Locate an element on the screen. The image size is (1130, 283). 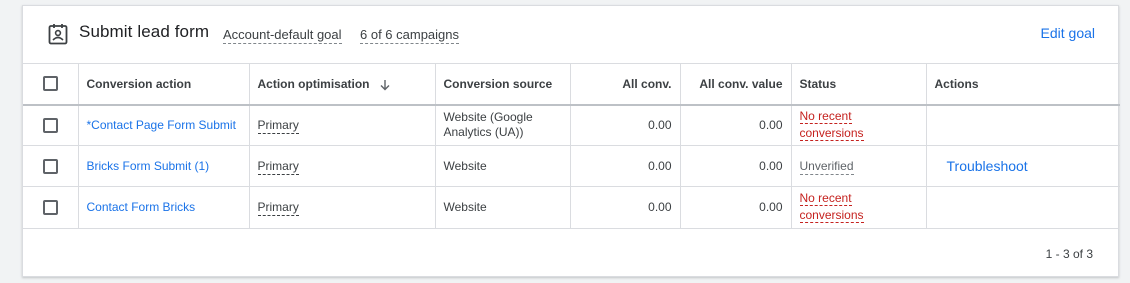
campaigns-count: 6 of 6 campaigns is located at coordinates (410, 35).